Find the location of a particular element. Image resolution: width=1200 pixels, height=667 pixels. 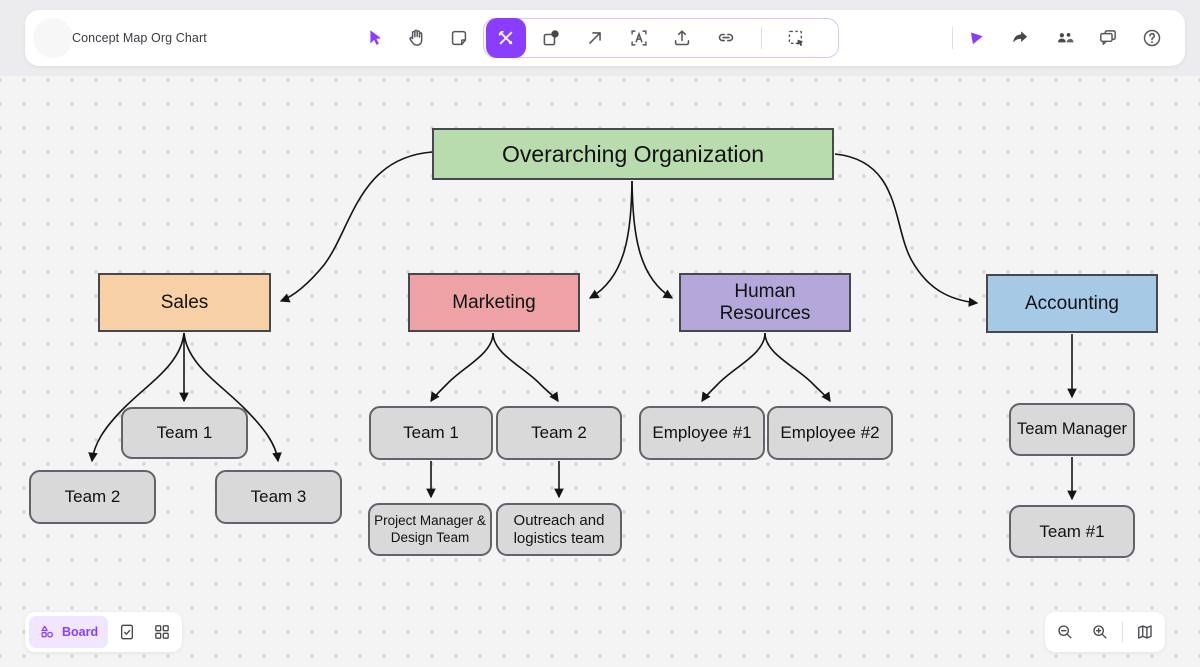

node-overarching-organization: Overarching Organization is located at coordinates (633, 154).